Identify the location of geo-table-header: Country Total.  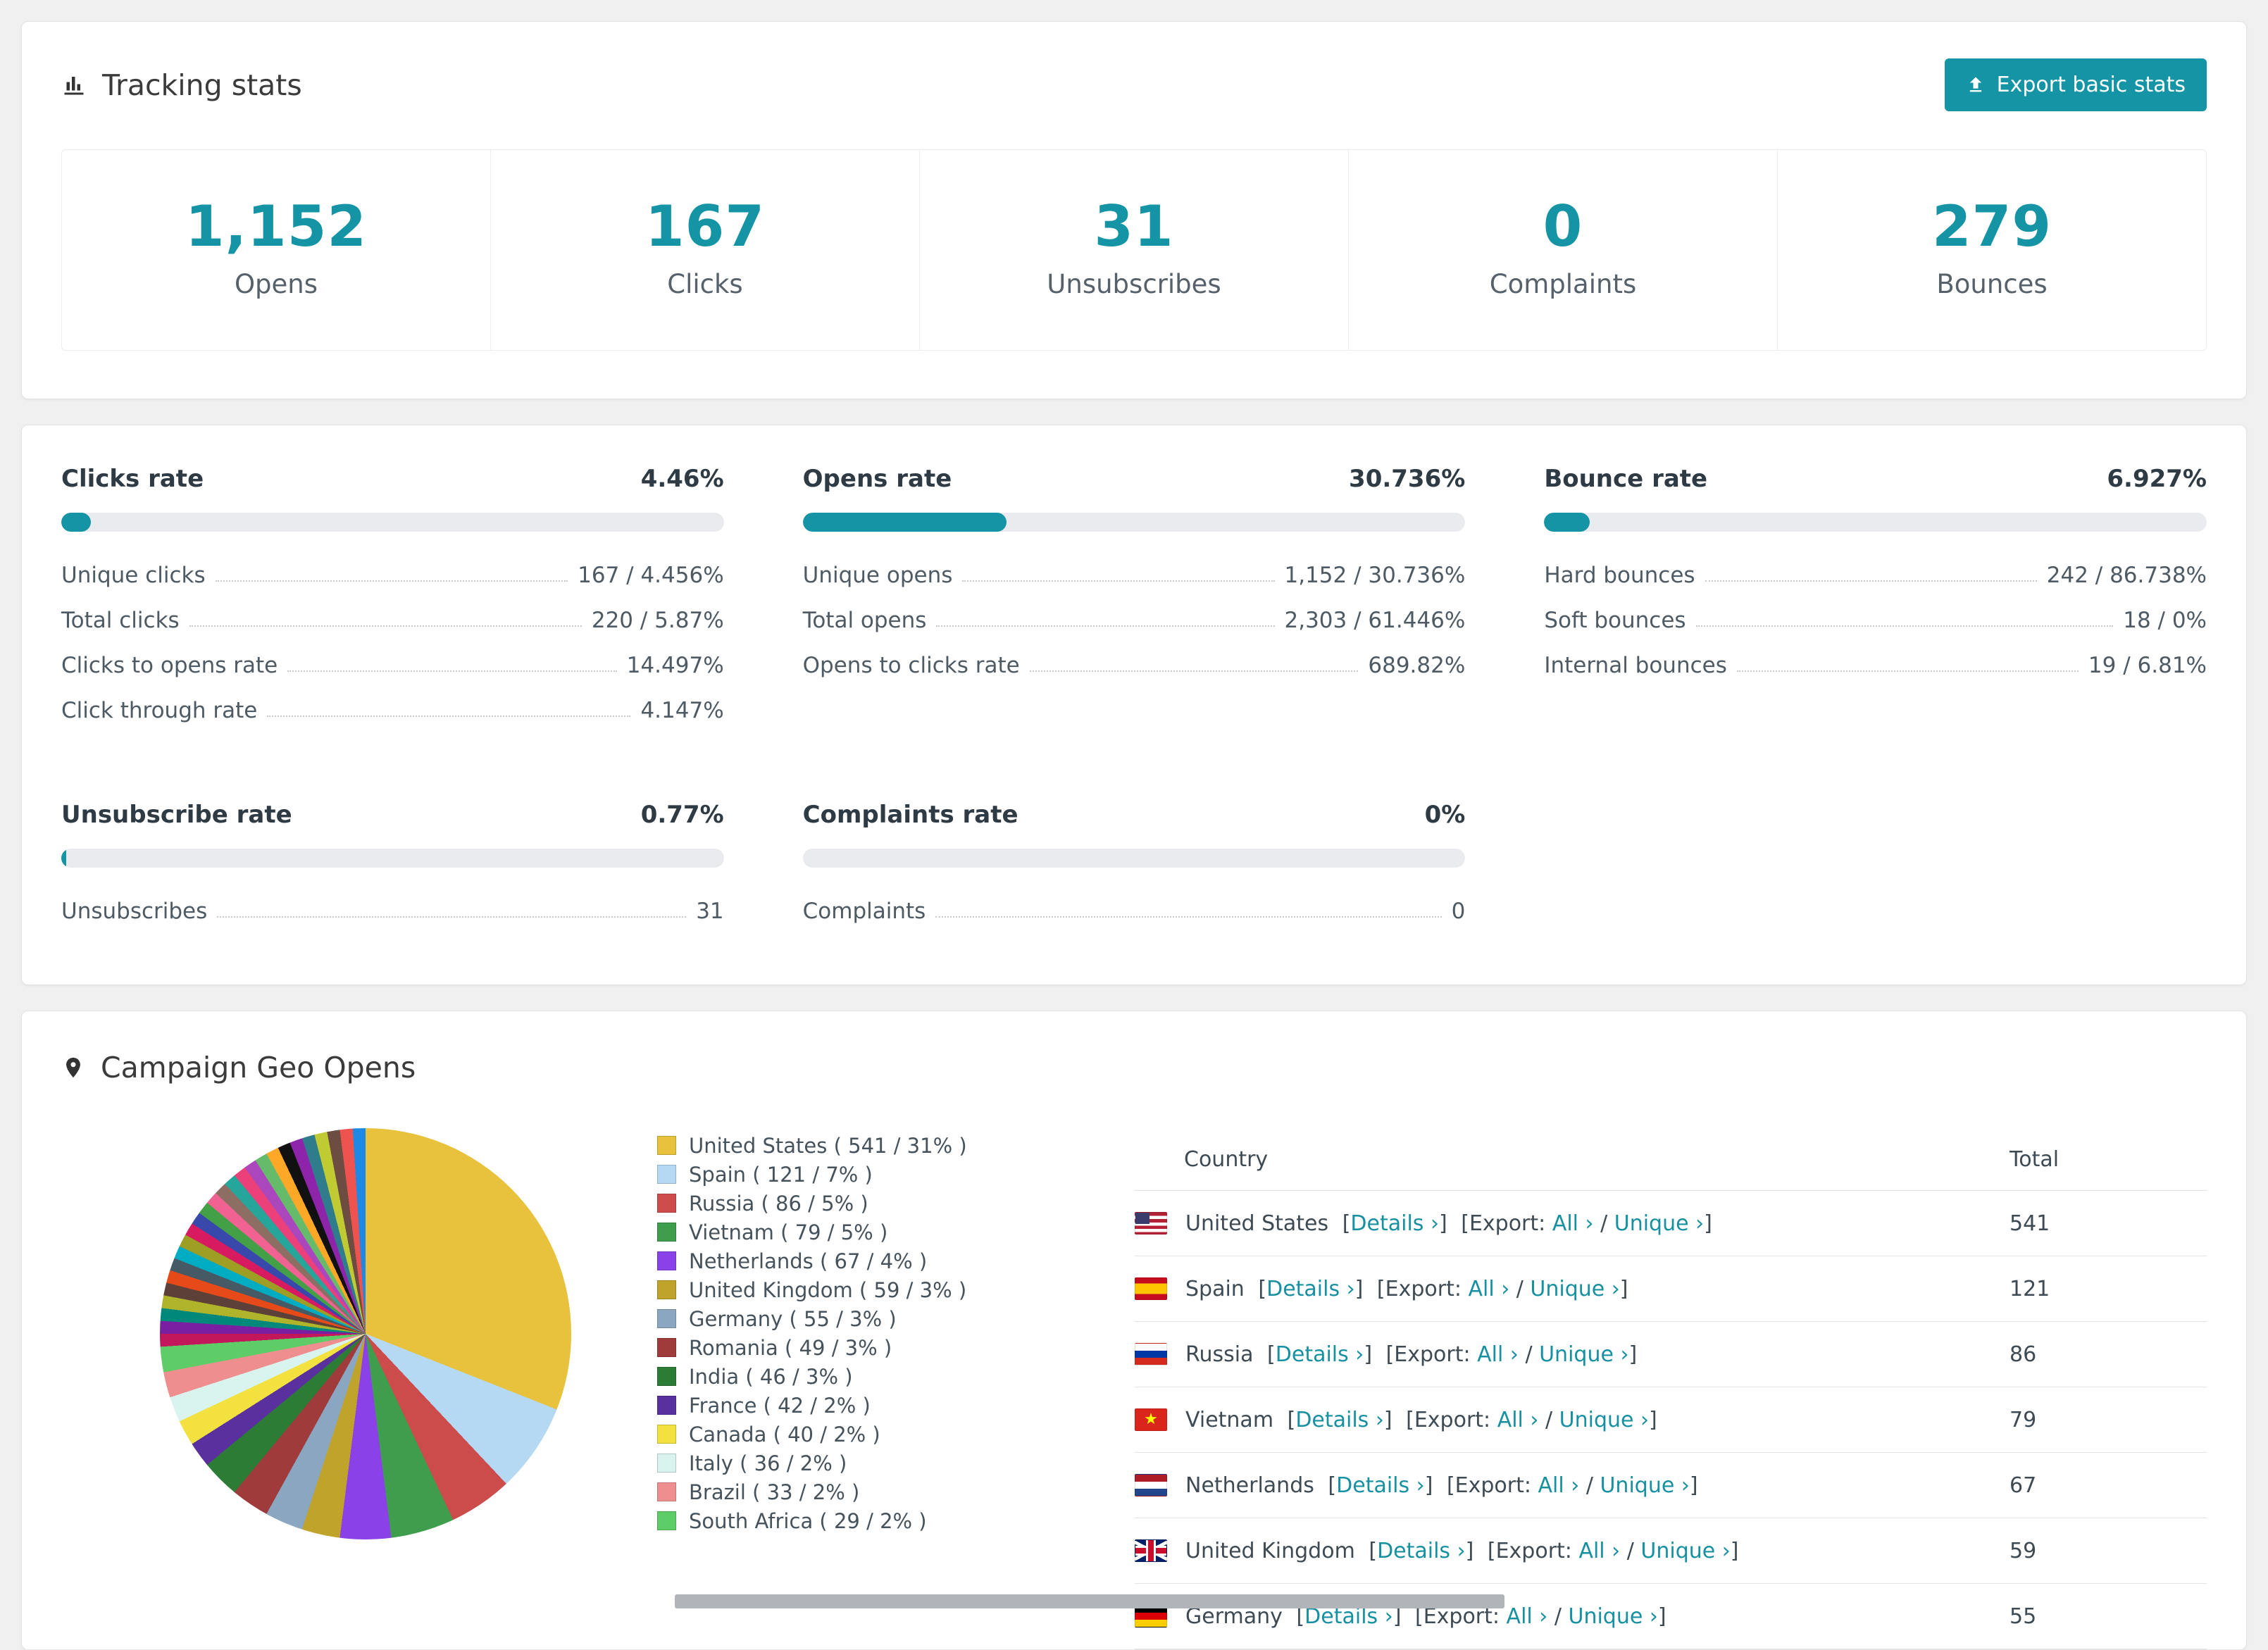
(1671, 1159).